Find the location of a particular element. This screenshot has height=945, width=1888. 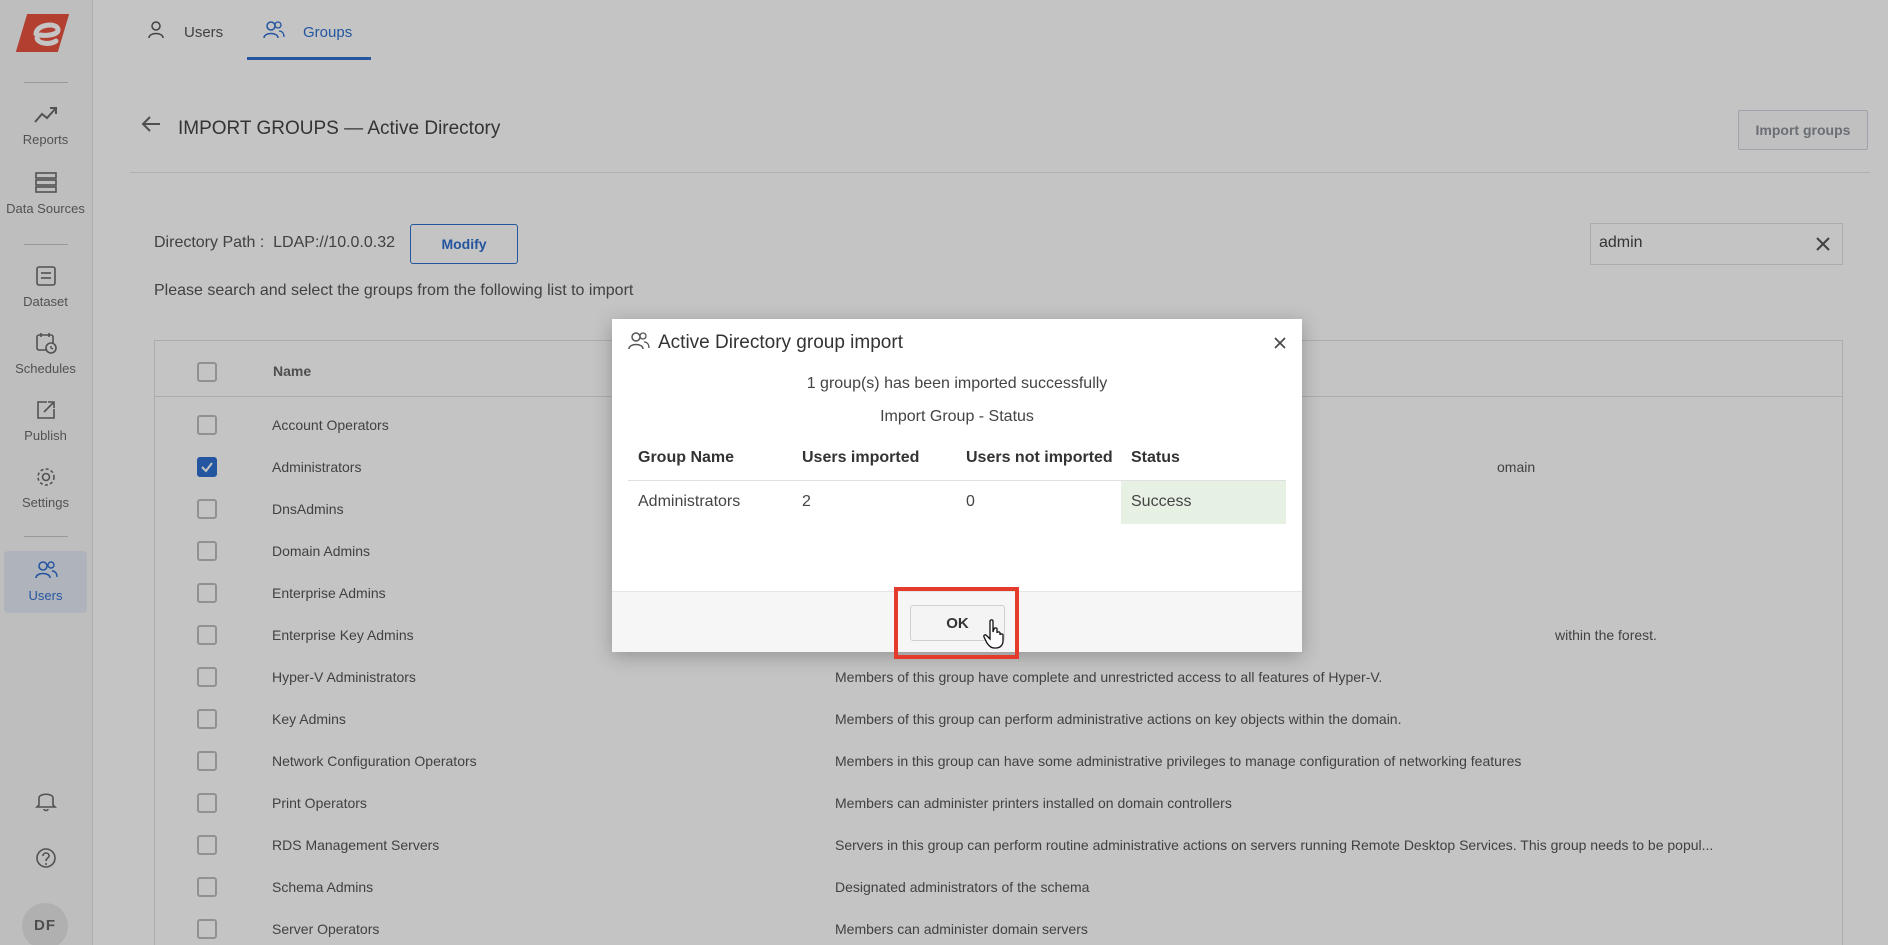

hand-cursor-icon is located at coordinates (994, 636).